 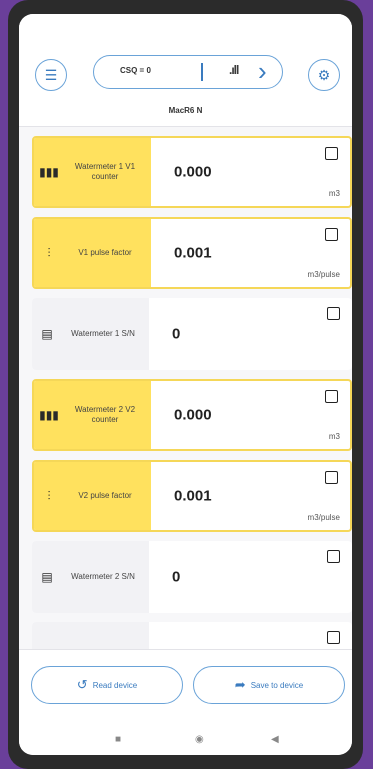 I want to click on list-item: ▤ Watermeter 1 S/N 0, so click(x=192, y=334).